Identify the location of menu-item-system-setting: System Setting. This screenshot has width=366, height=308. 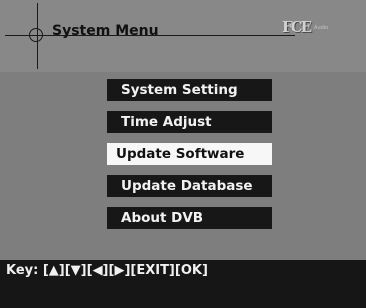
(189, 90).